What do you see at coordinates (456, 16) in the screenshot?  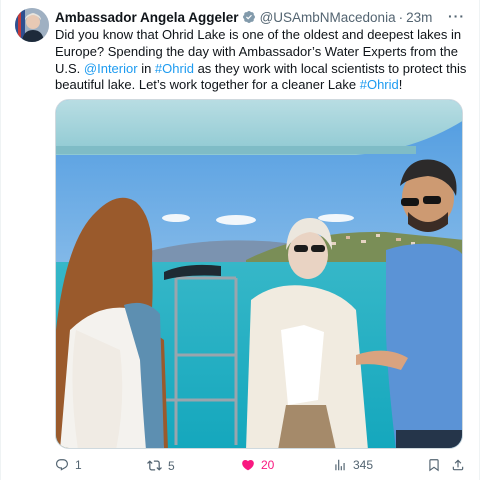 I see `more-icon: ···` at bounding box center [456, 16].